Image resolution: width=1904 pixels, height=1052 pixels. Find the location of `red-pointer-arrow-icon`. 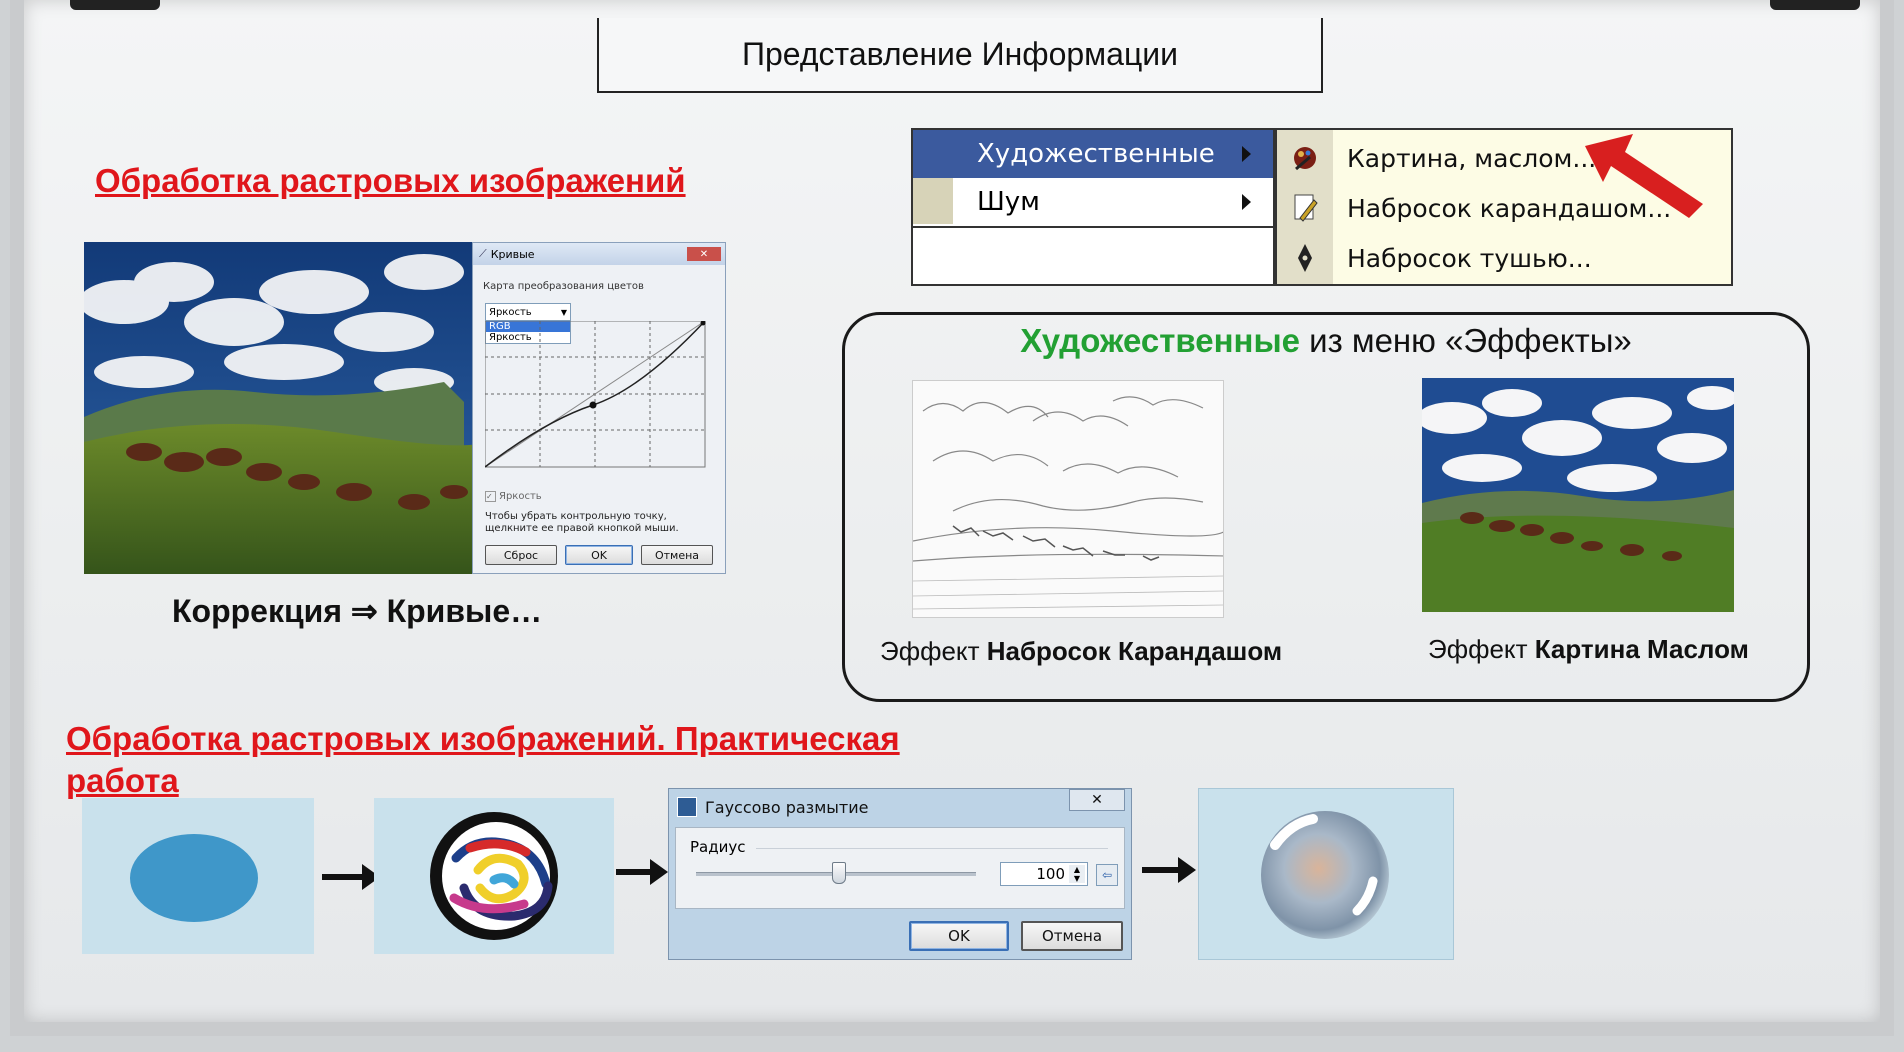

red-pointer-arrow-icon is located at coordinates (1644, 176).